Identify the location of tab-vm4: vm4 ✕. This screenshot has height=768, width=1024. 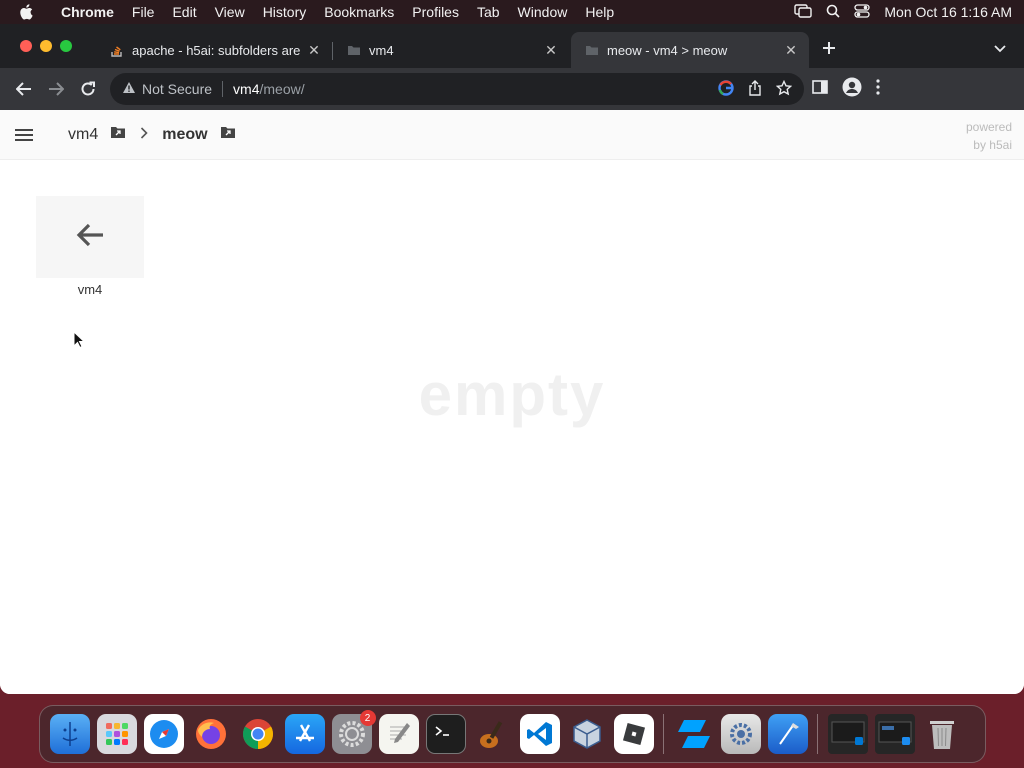
(451, 50).